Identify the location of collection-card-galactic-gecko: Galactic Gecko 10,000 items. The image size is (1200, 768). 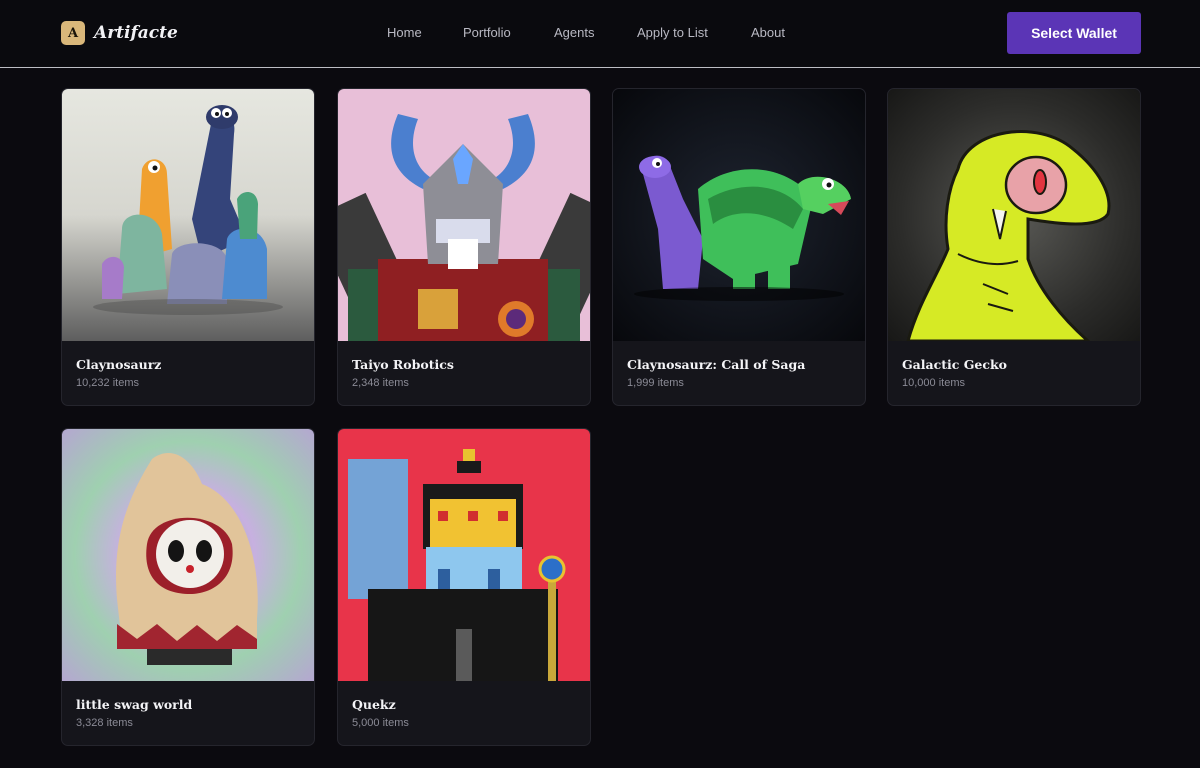
(1014, 247).